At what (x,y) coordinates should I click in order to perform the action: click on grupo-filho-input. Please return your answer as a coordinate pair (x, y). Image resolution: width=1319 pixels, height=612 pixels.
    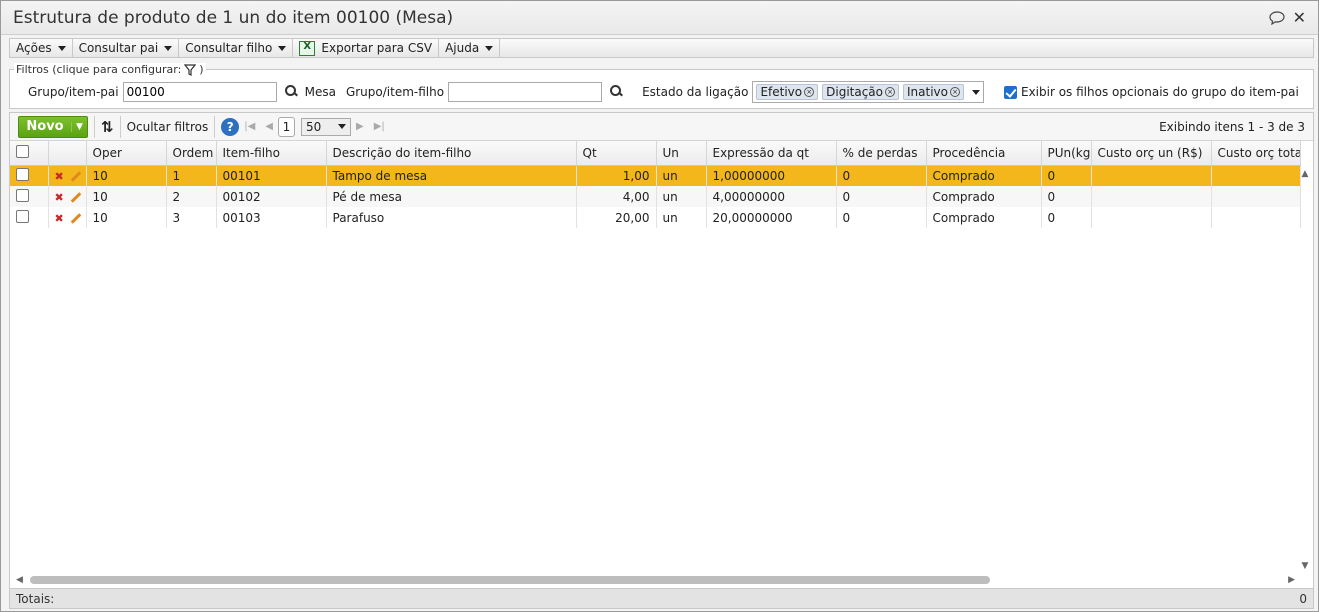
    Looking at the image, I should click on (525, 92).